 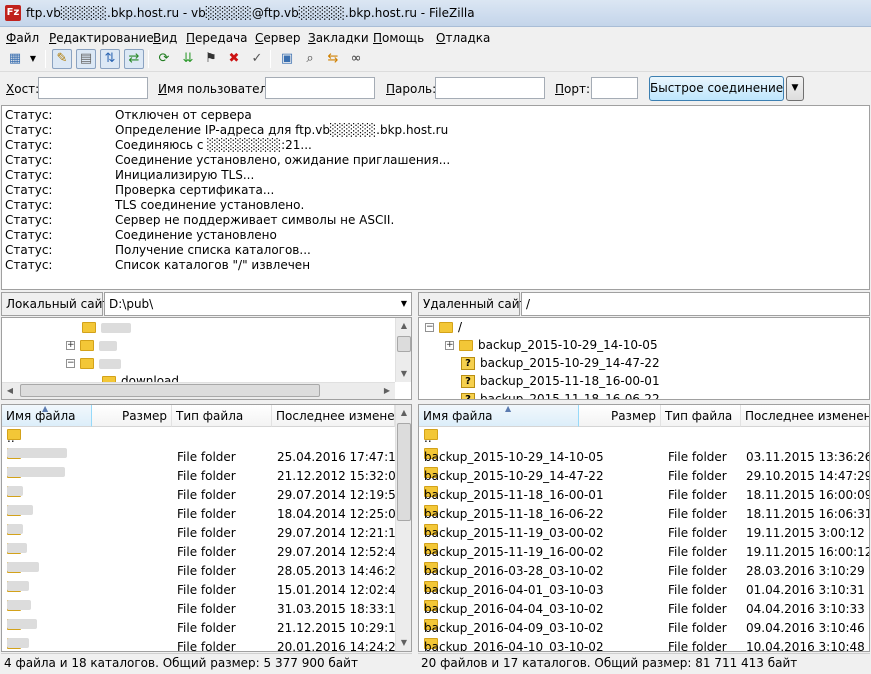 I want to click on tree-node, so click(x=106, y=327).